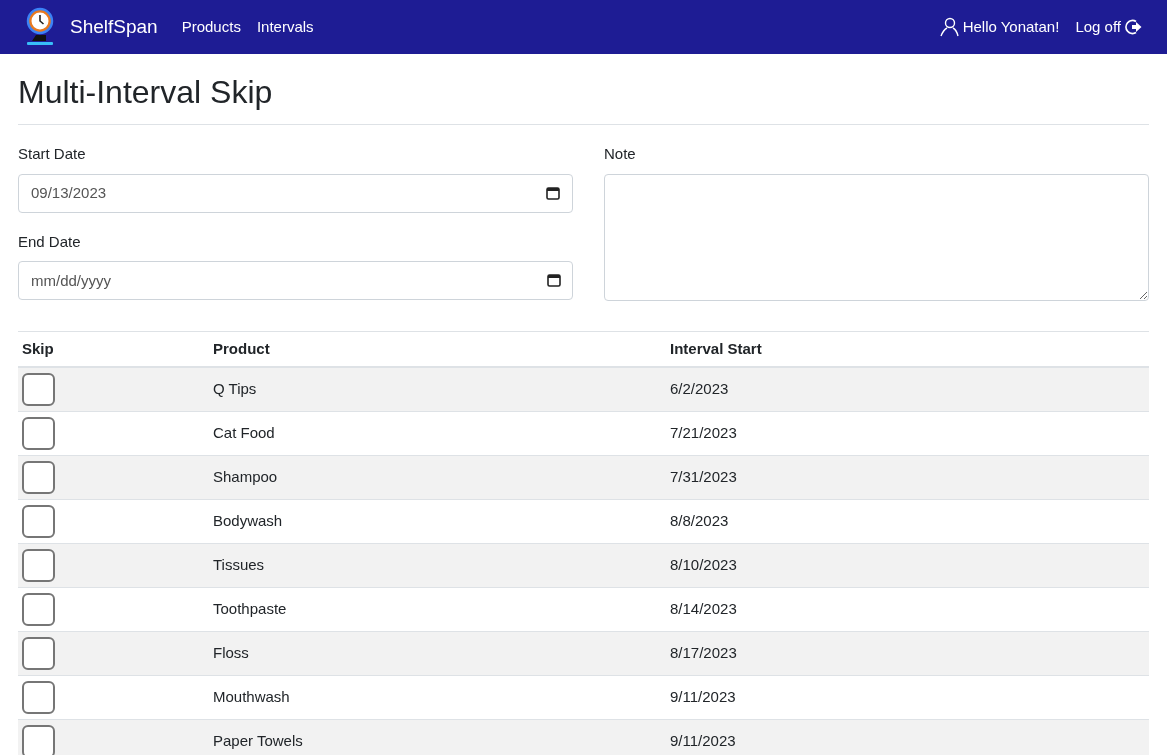  Describe the element at coordinates (437, 697) in the screenshot. I see `table-cell: Mouthwash` at that location.